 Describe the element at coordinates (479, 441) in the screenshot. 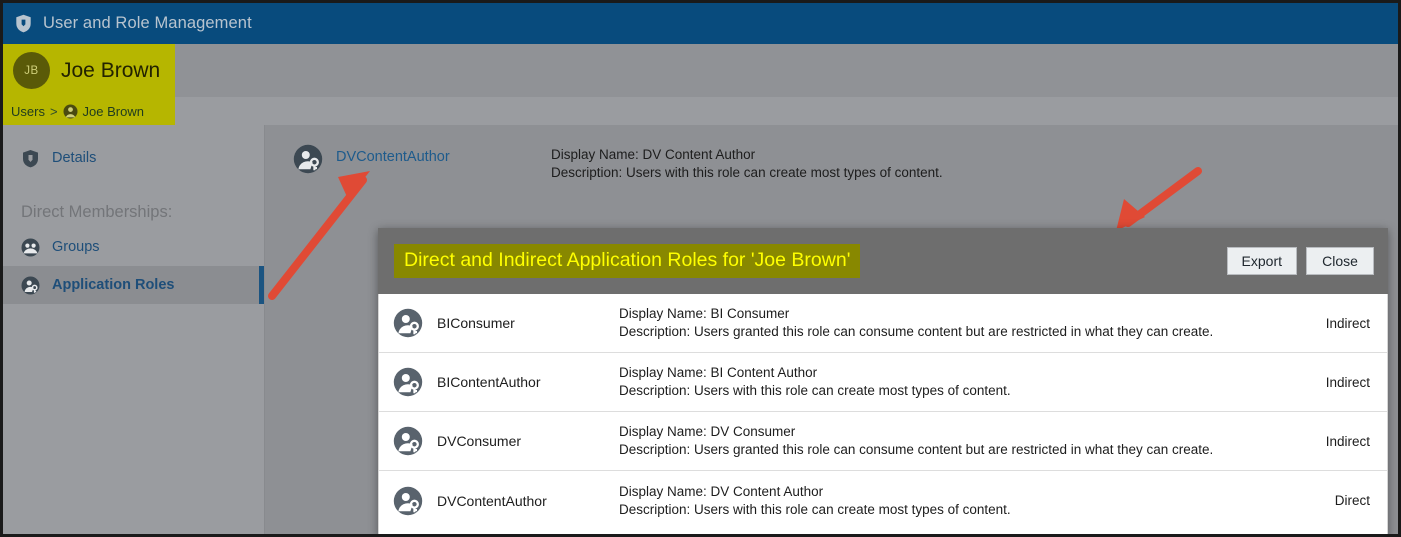

I see `role-name: DVConsumer` at that location.